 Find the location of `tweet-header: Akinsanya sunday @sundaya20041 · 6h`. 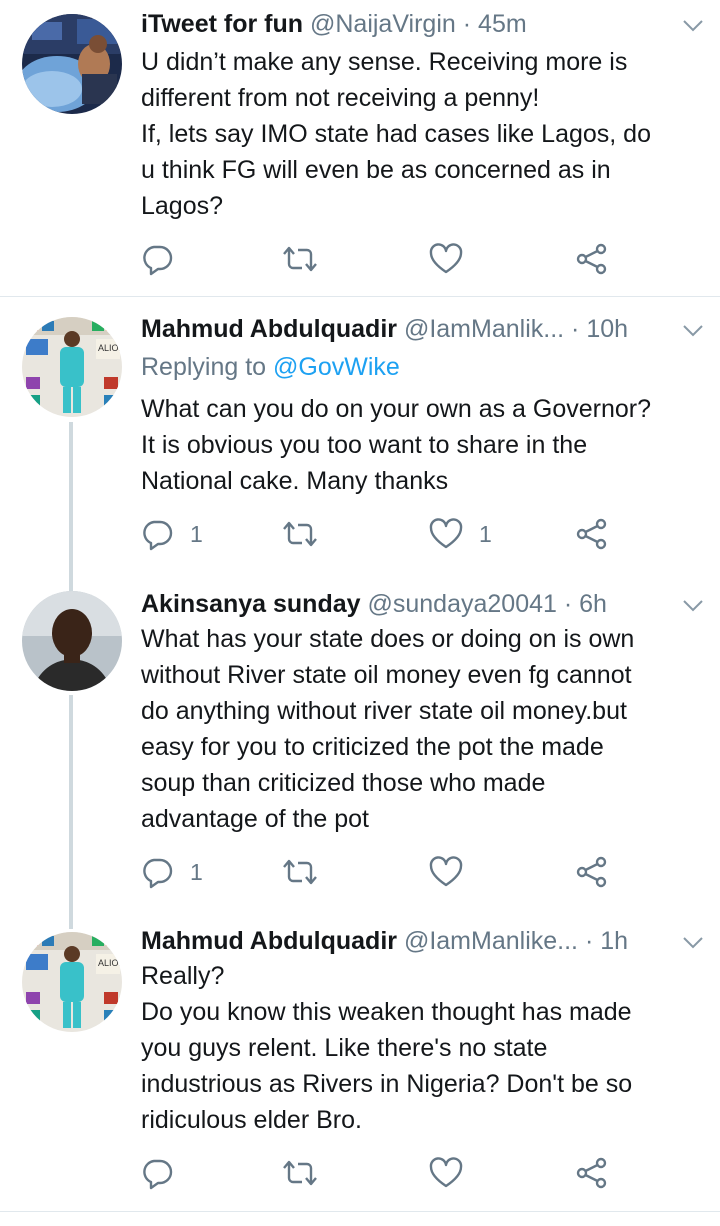

tweet-header: Akinsanya sunday @sundaya20041 · 6h is located at coordinates (430, 604).